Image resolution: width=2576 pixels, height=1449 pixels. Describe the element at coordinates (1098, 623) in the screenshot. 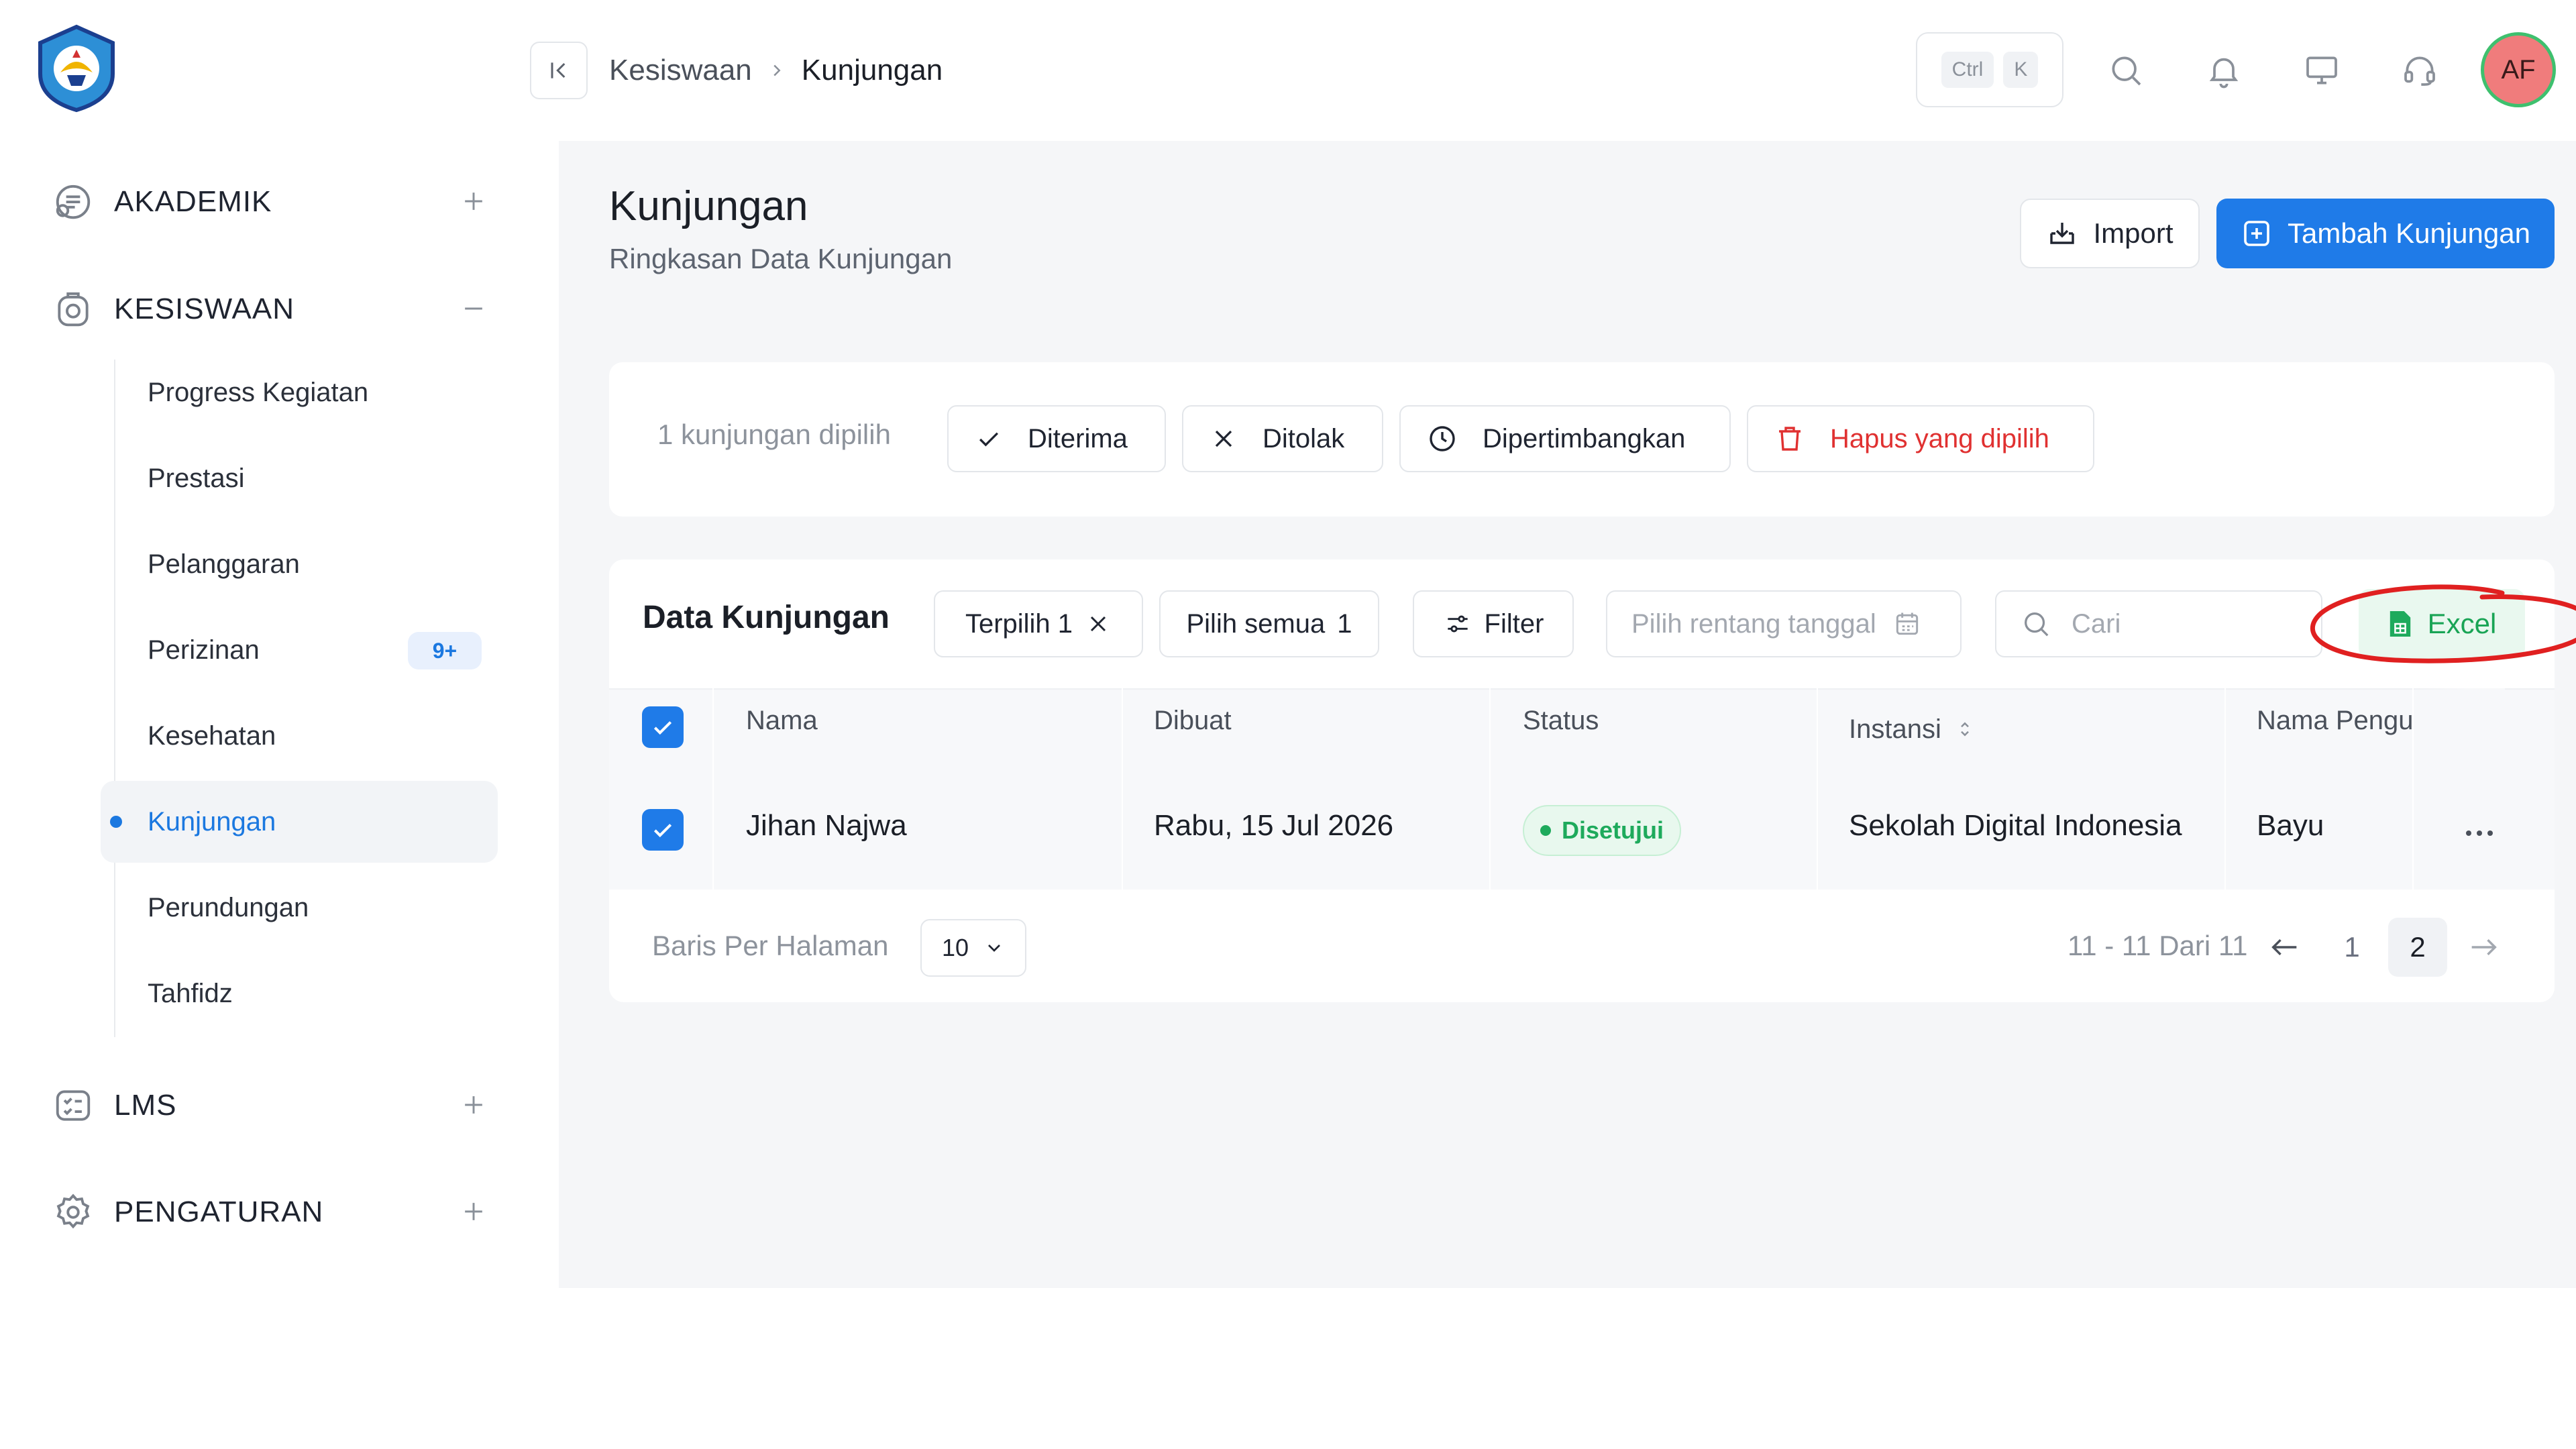

I see `close-icon` at that location.